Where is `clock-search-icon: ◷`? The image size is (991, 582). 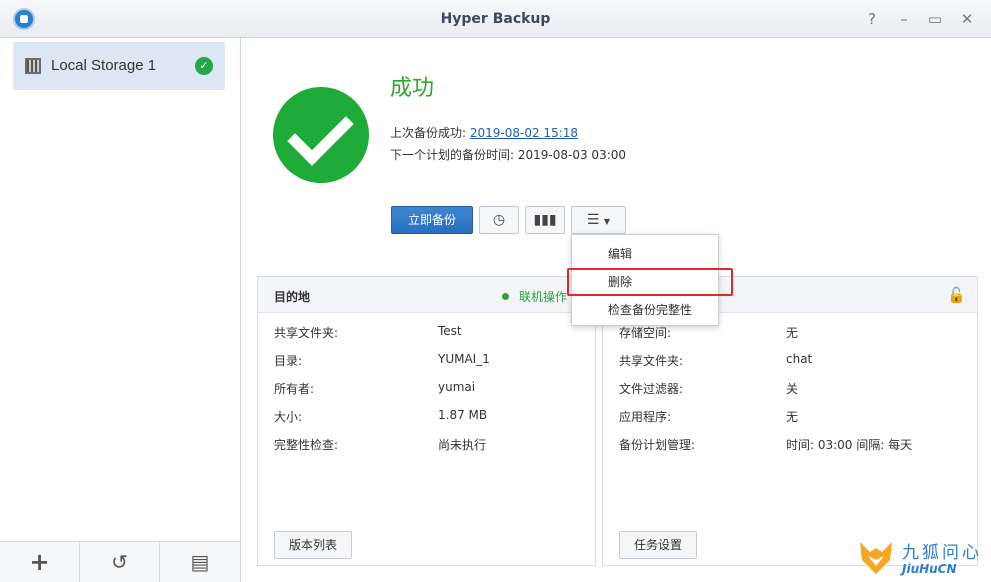
clock-search-icon: ◷ is located at coordinates (499, 220).